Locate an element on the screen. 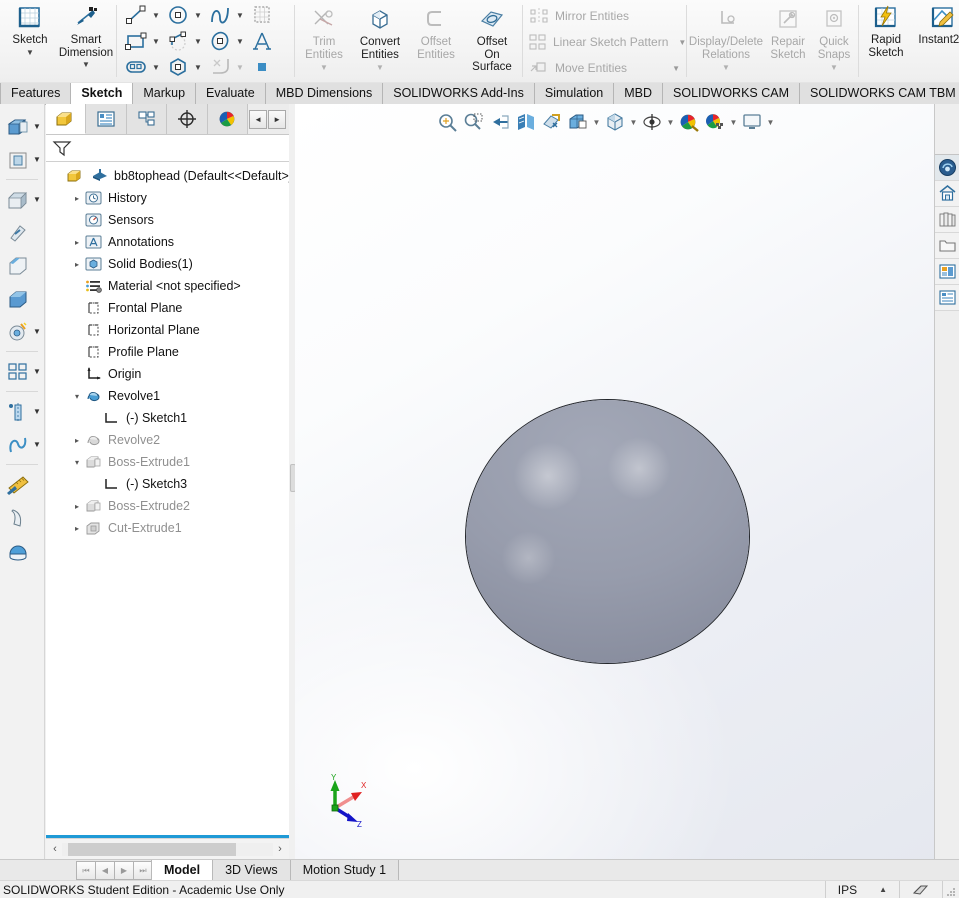  last-tab-button: ⏭ is located at coordinates (143, 870).